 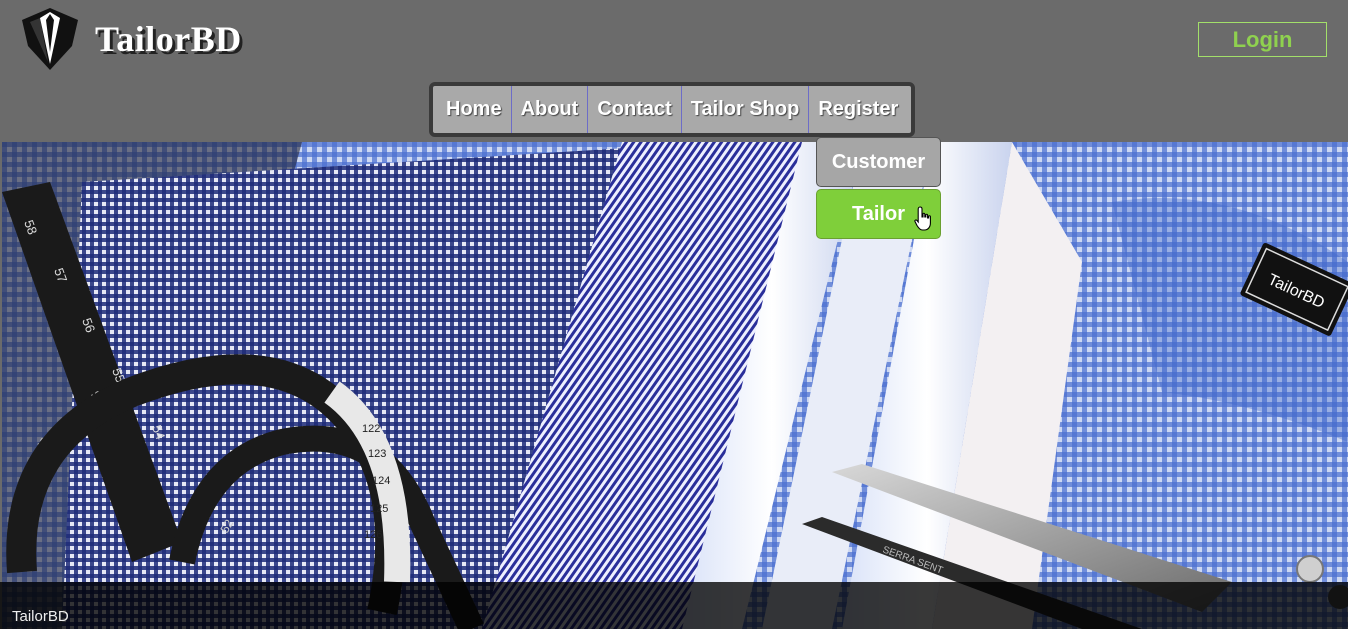 What do you see at coordinates (674, 605) in the screenshot?
I see `footer` at bounding box center [674, 605].